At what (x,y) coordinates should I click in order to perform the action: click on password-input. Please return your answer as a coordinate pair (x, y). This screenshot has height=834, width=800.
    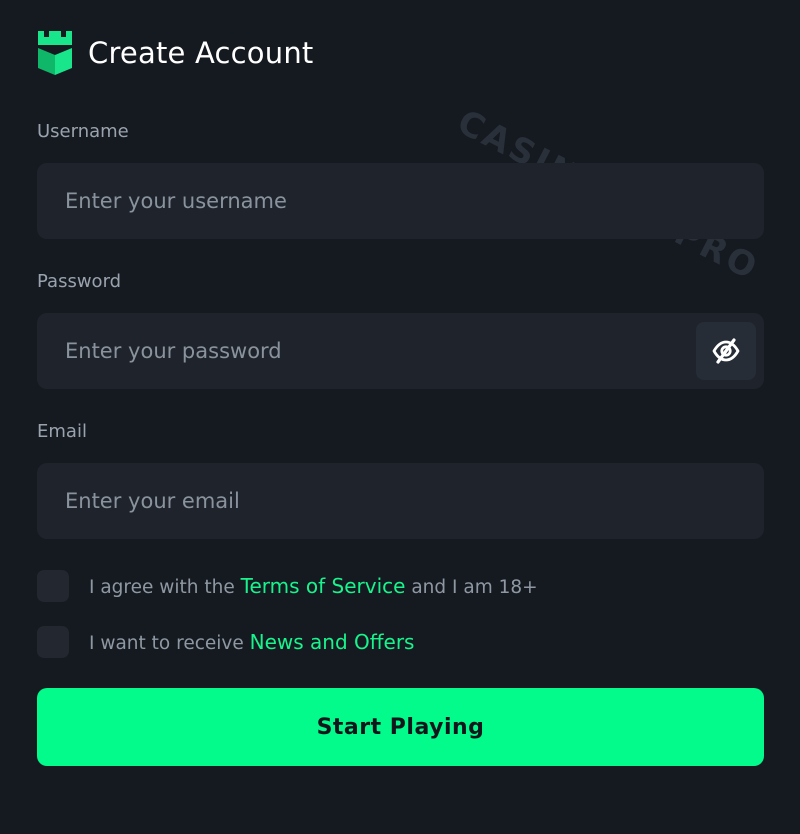
    Looking at the image, I should click on (400, 351).